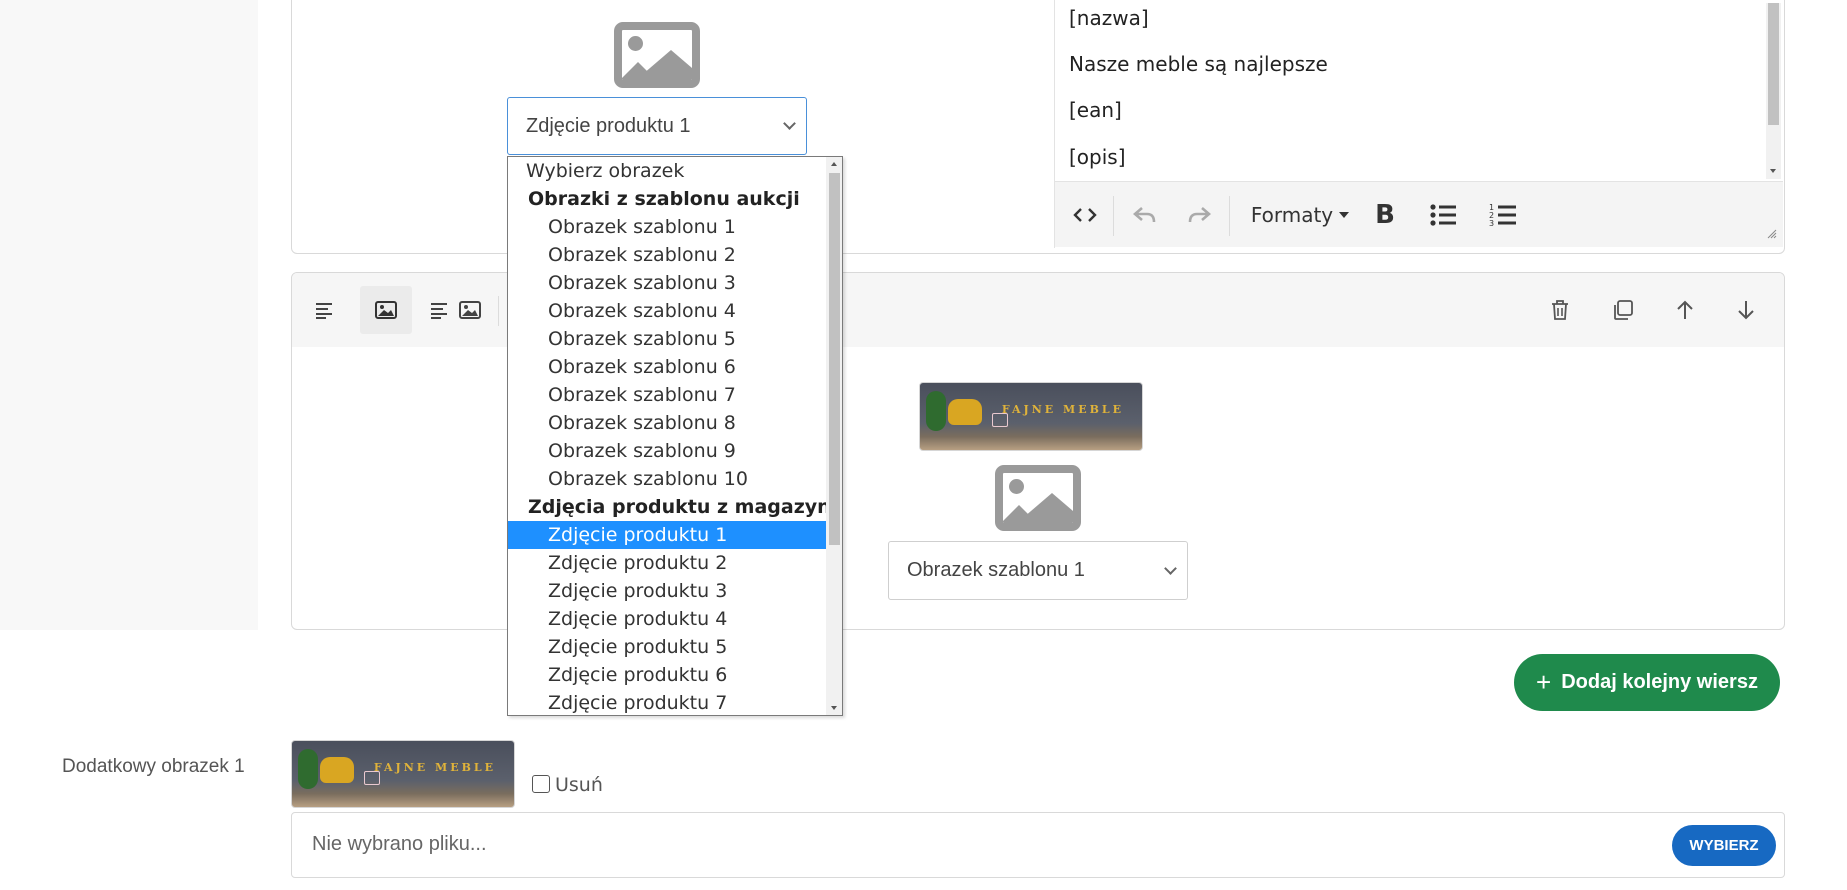  I want to click on dropdown-option: Zdjęcie produktu 6, so click(667, 675).